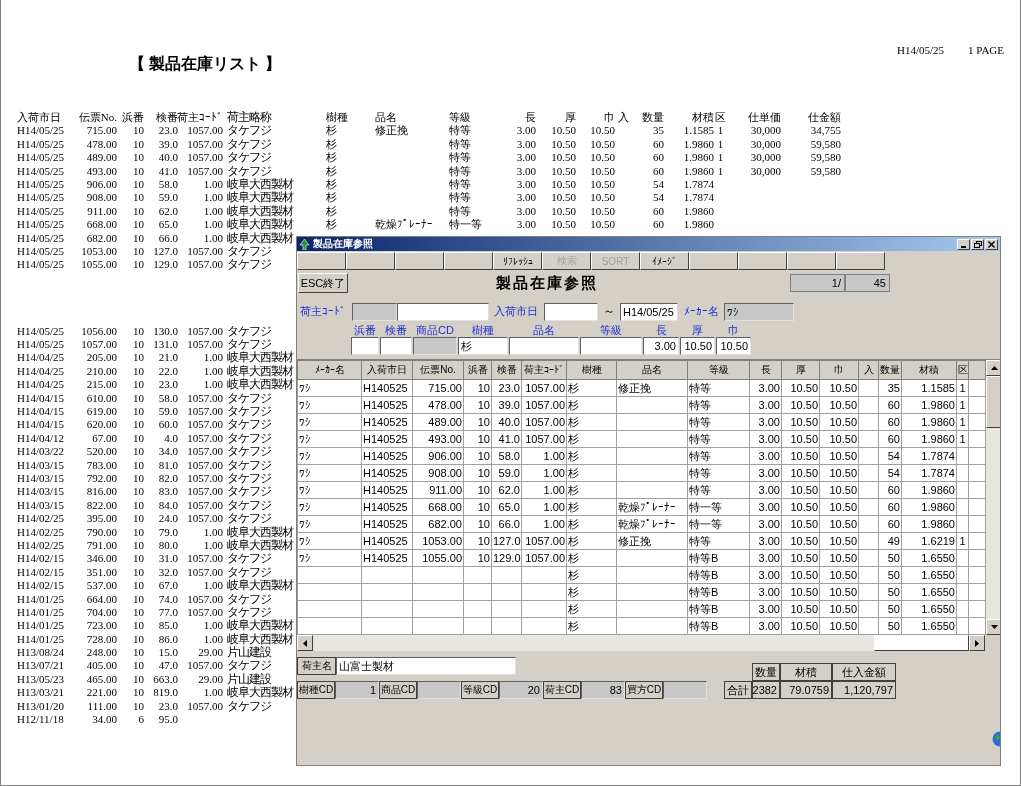  I want to click on owner-name-field: 山富士製材, so click(426, 666).